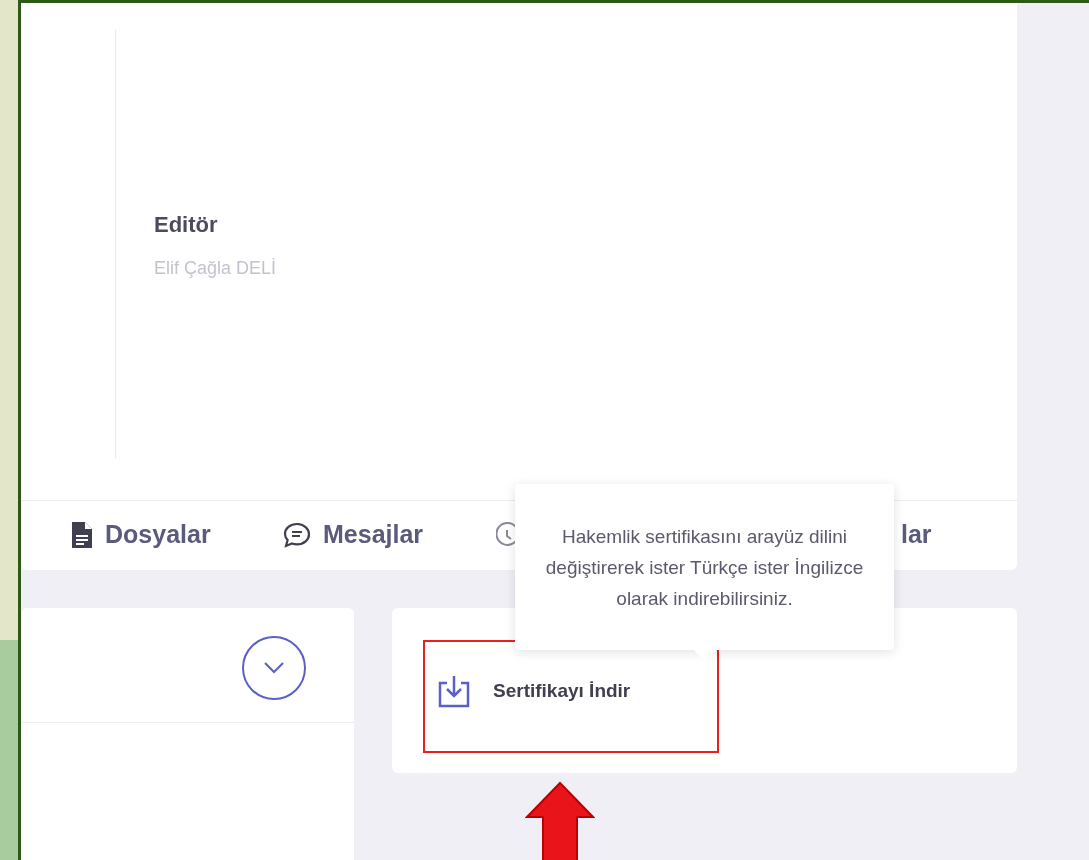 Image resolution: width=1089 pixels, height=860 pixels. I want to click on download-certificate-button: Sertifikayı İndir, so click(534, 691).